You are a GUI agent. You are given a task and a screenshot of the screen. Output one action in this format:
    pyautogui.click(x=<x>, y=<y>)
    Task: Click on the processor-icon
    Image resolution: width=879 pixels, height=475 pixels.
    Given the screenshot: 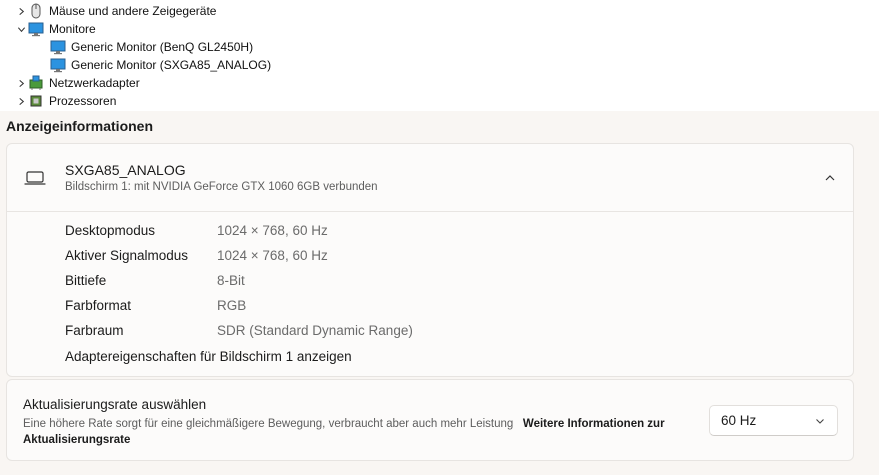 What is the action you would take?
    pyautogui.click(x=36, y=101)
    